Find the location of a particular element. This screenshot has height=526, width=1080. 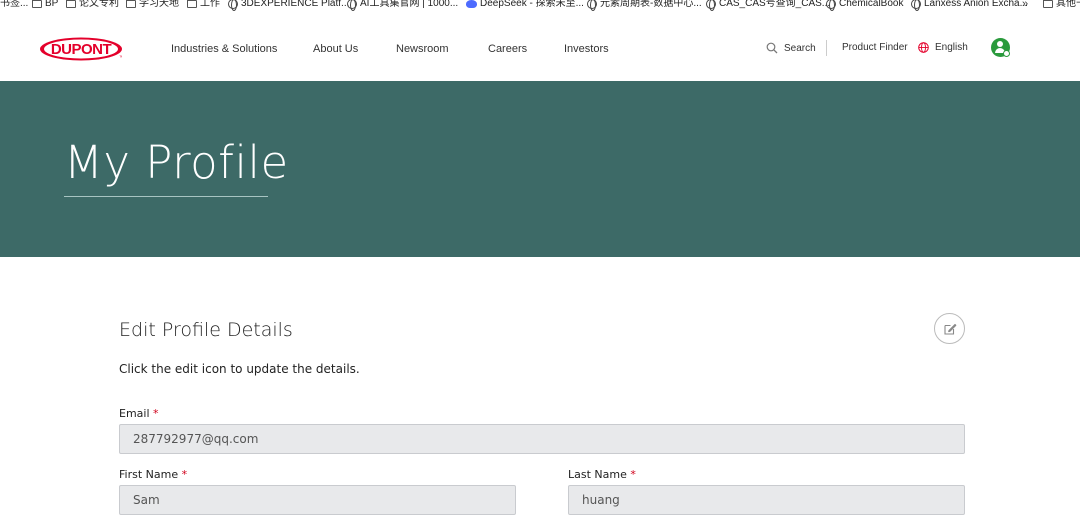

email-label: Email * is located at coordinates (139, 413).